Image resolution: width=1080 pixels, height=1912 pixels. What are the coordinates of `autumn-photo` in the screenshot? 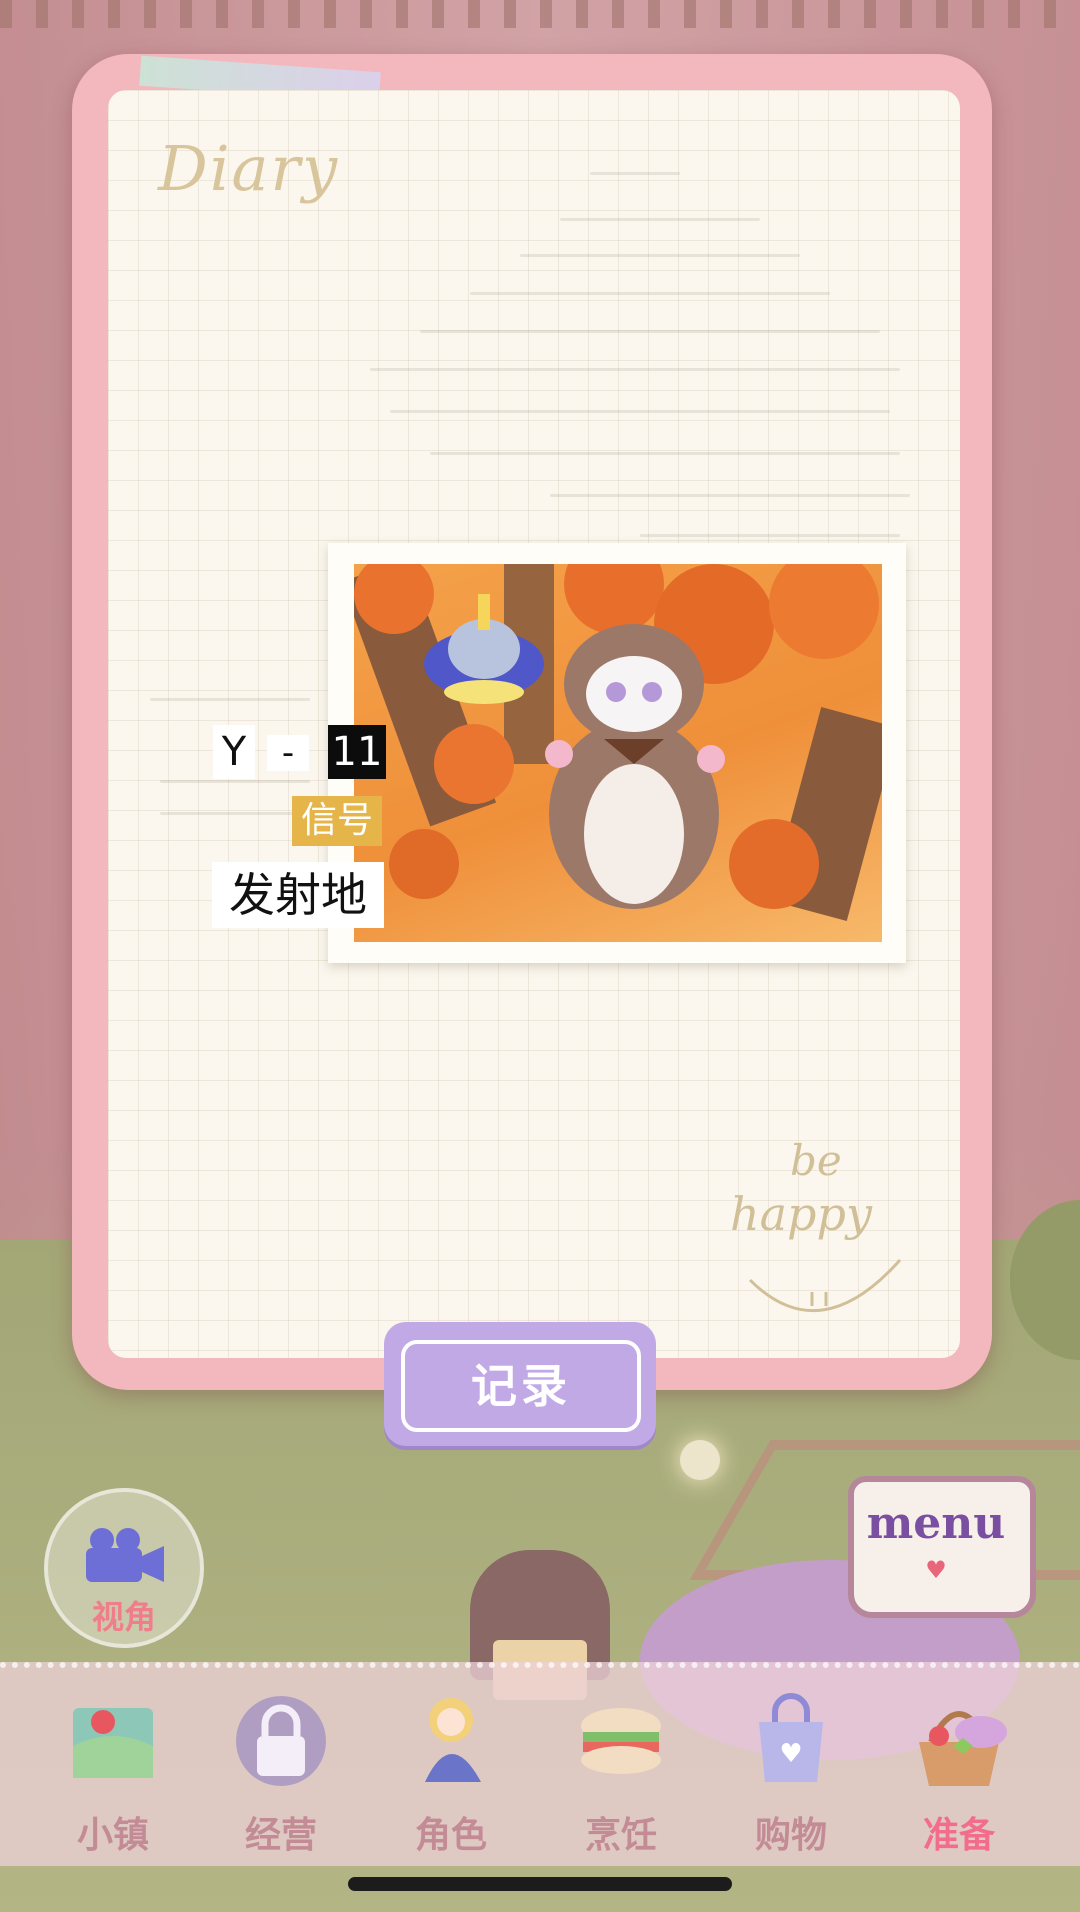 It's located at (618, 753).